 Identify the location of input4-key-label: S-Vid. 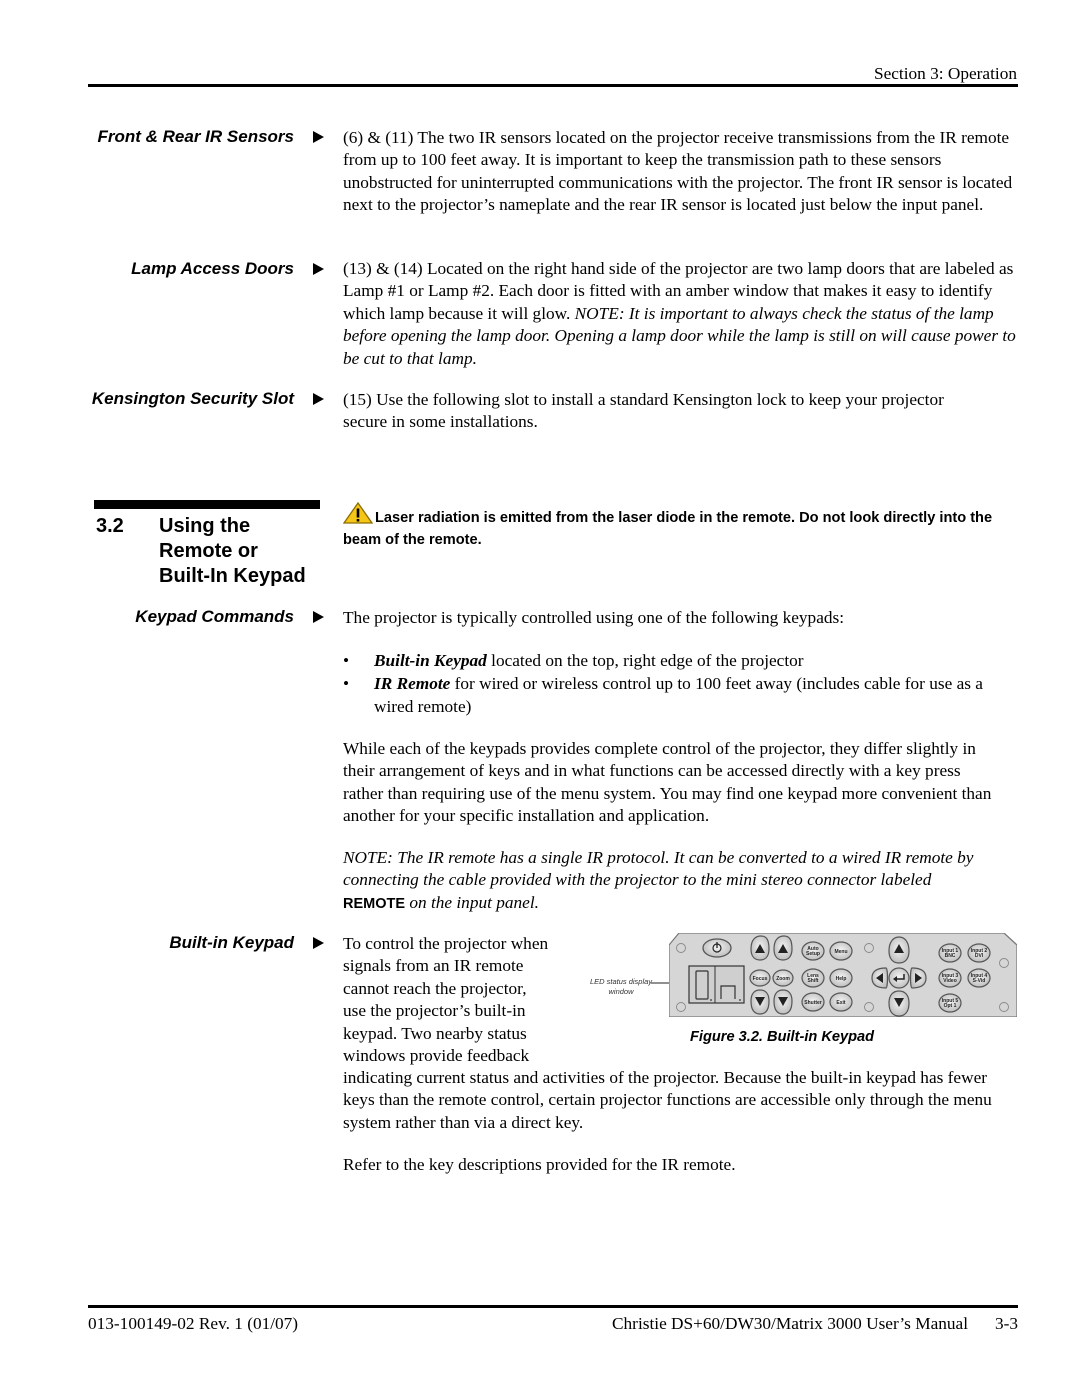
(979, 981).